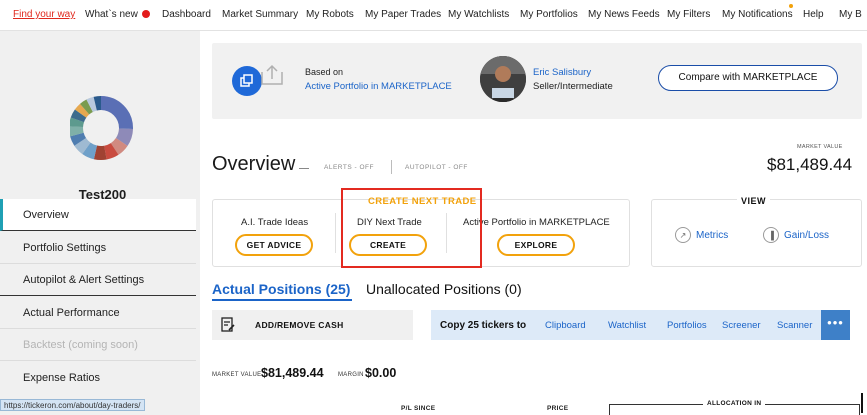 This screenshot has width=867, height=415. Describe the element at coordinates (145, 14) in the screenshot. I see `new-indicator-dot` at that location.